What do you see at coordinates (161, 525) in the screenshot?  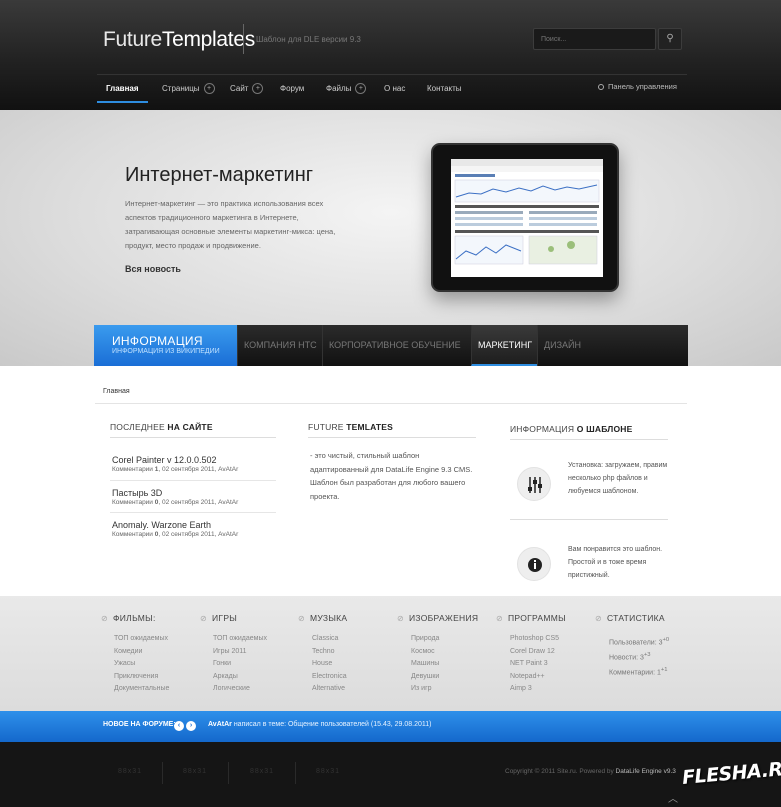 I see `news-title: Anomaly. Warzone Earth` at bounding box center [161, 525].